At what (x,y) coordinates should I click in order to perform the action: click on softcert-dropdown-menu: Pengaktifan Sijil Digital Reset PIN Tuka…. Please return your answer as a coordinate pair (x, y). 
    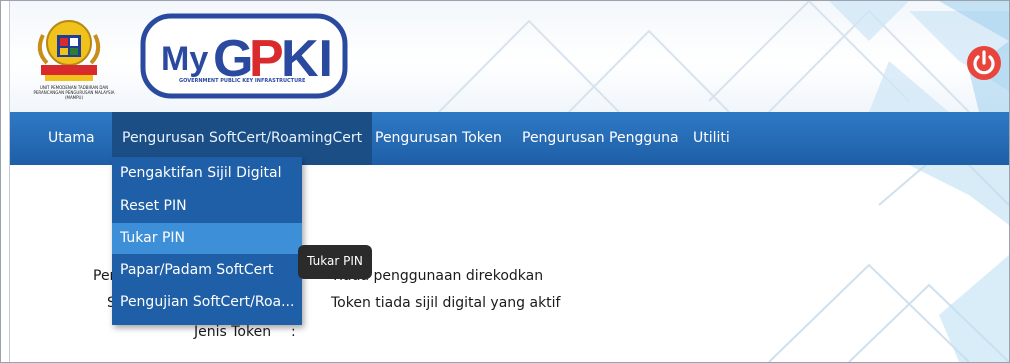
    Looking at the image, I should click on (207, 241).